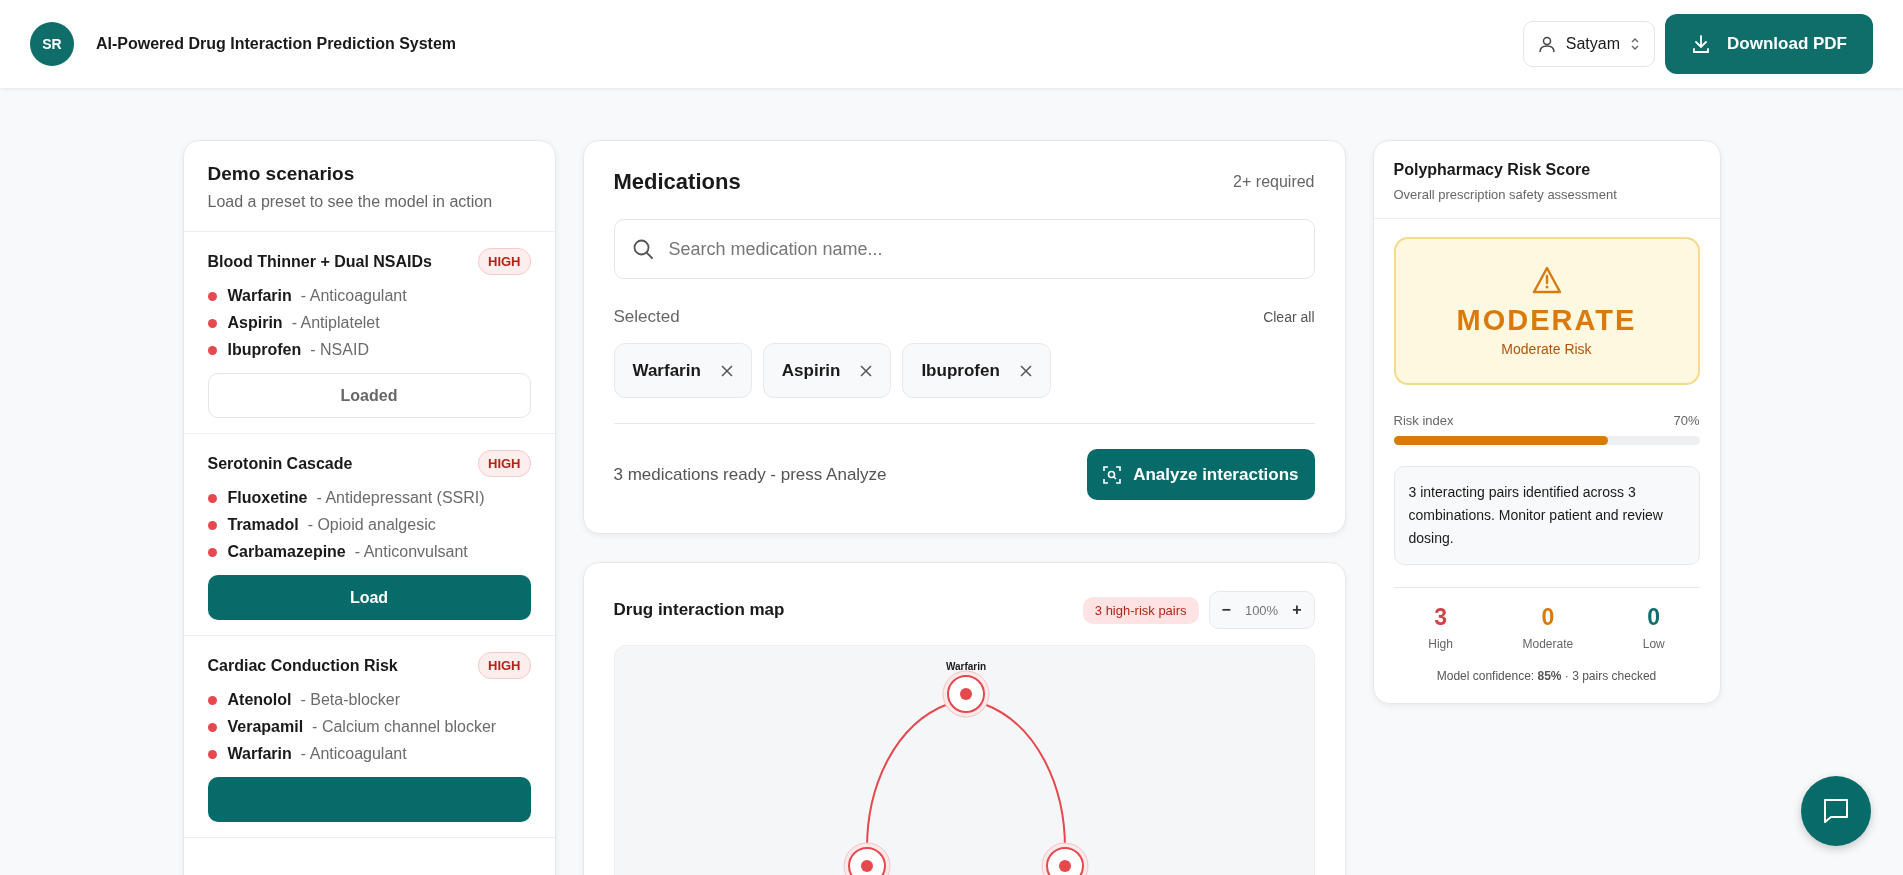 Image resolution: width=1903 pixels, height=875 pixels. I want to click on risk-summary: 3 interacting pairs identified across 3 combinations. Monitor patient and review dosing., so click(1546, 515).